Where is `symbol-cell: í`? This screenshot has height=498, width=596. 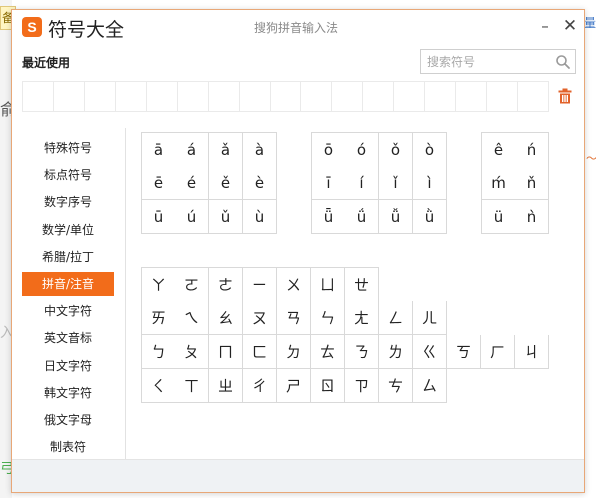 symbol-cell: í is located at coordinates (362, 183).